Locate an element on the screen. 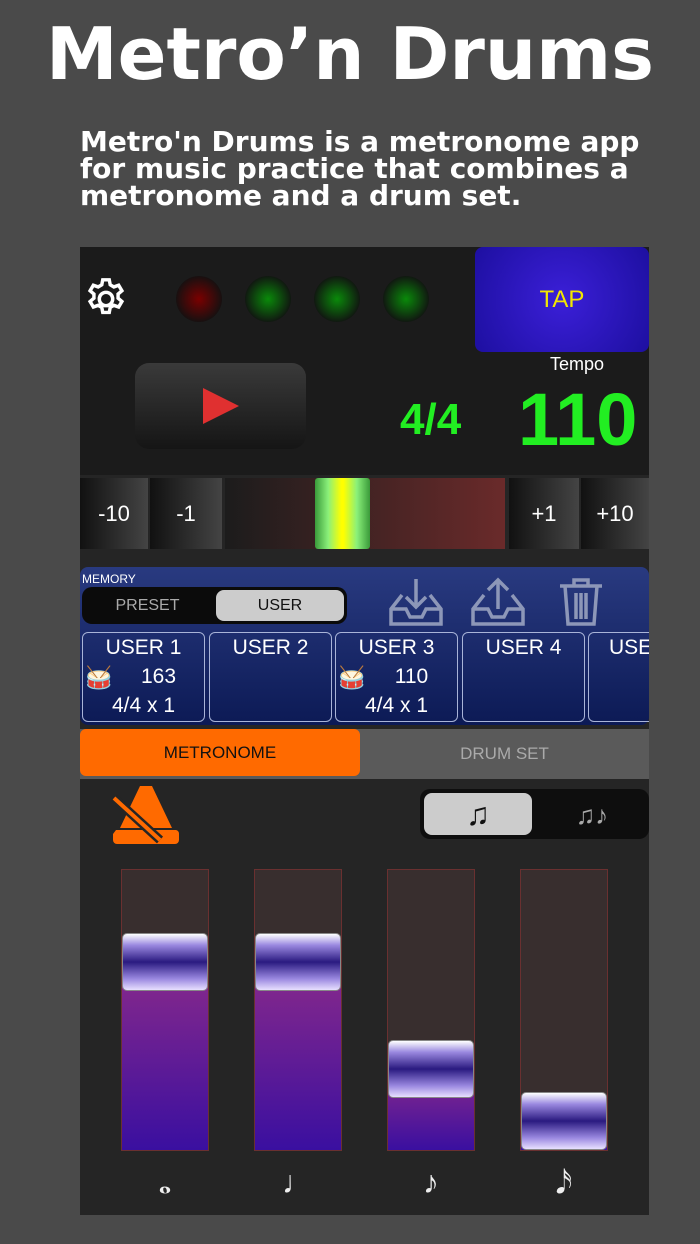 The height and width of the screenshot is (1244, 700). tempo-slider is located at coordinates (365, 513).